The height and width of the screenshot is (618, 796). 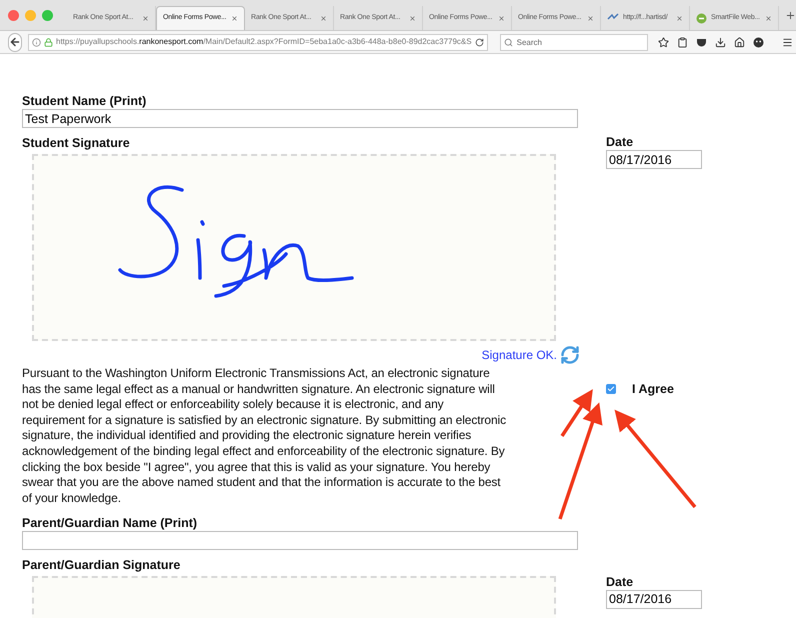 I want to click on info-icon, so click(x=36, y=42).